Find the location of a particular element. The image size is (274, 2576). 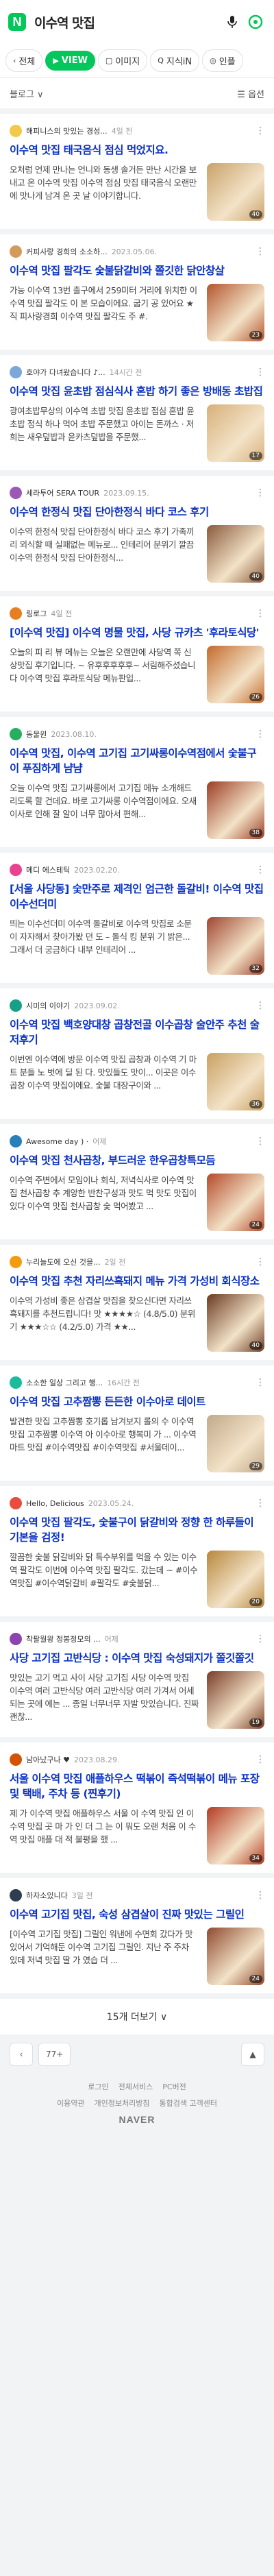

page-indicator: 77+ is located at coordinates (55, 2054).